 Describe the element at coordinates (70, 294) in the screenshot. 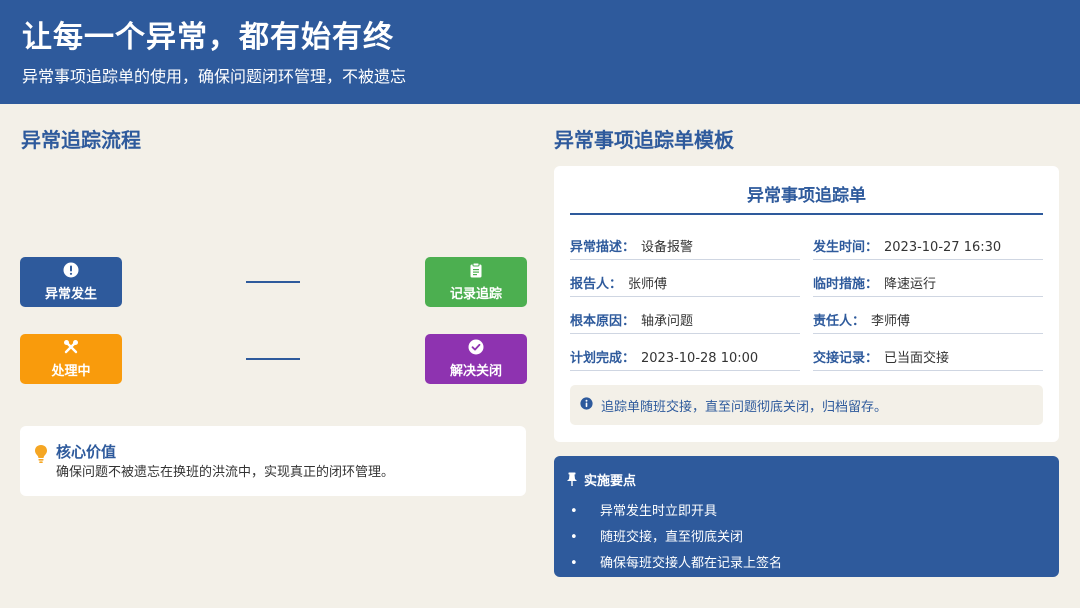

I see `flow-step-label: 异常发生` at that location.